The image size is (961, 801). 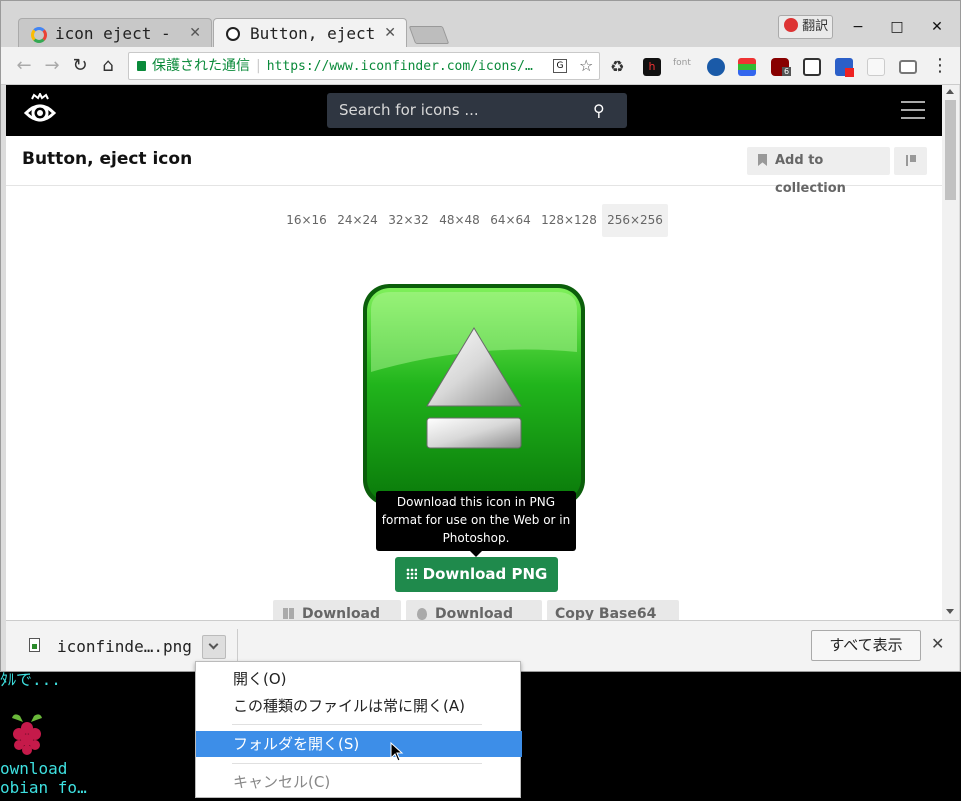 I want to click on terminal-line: ownload, so click(x=34, y=768).